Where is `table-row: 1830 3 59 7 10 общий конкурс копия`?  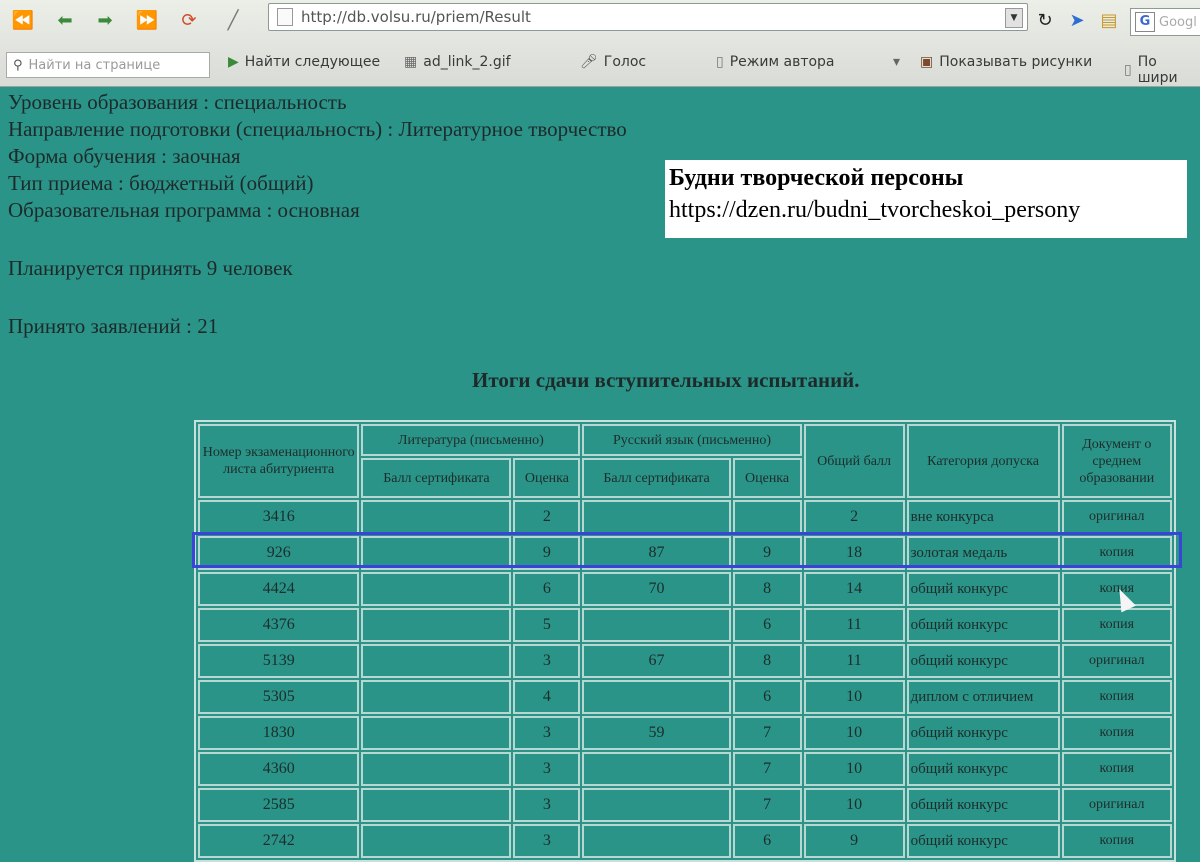
table-row: 1830 3 59 7 10 общий конкурс копия is located at coordinates (685, 733).